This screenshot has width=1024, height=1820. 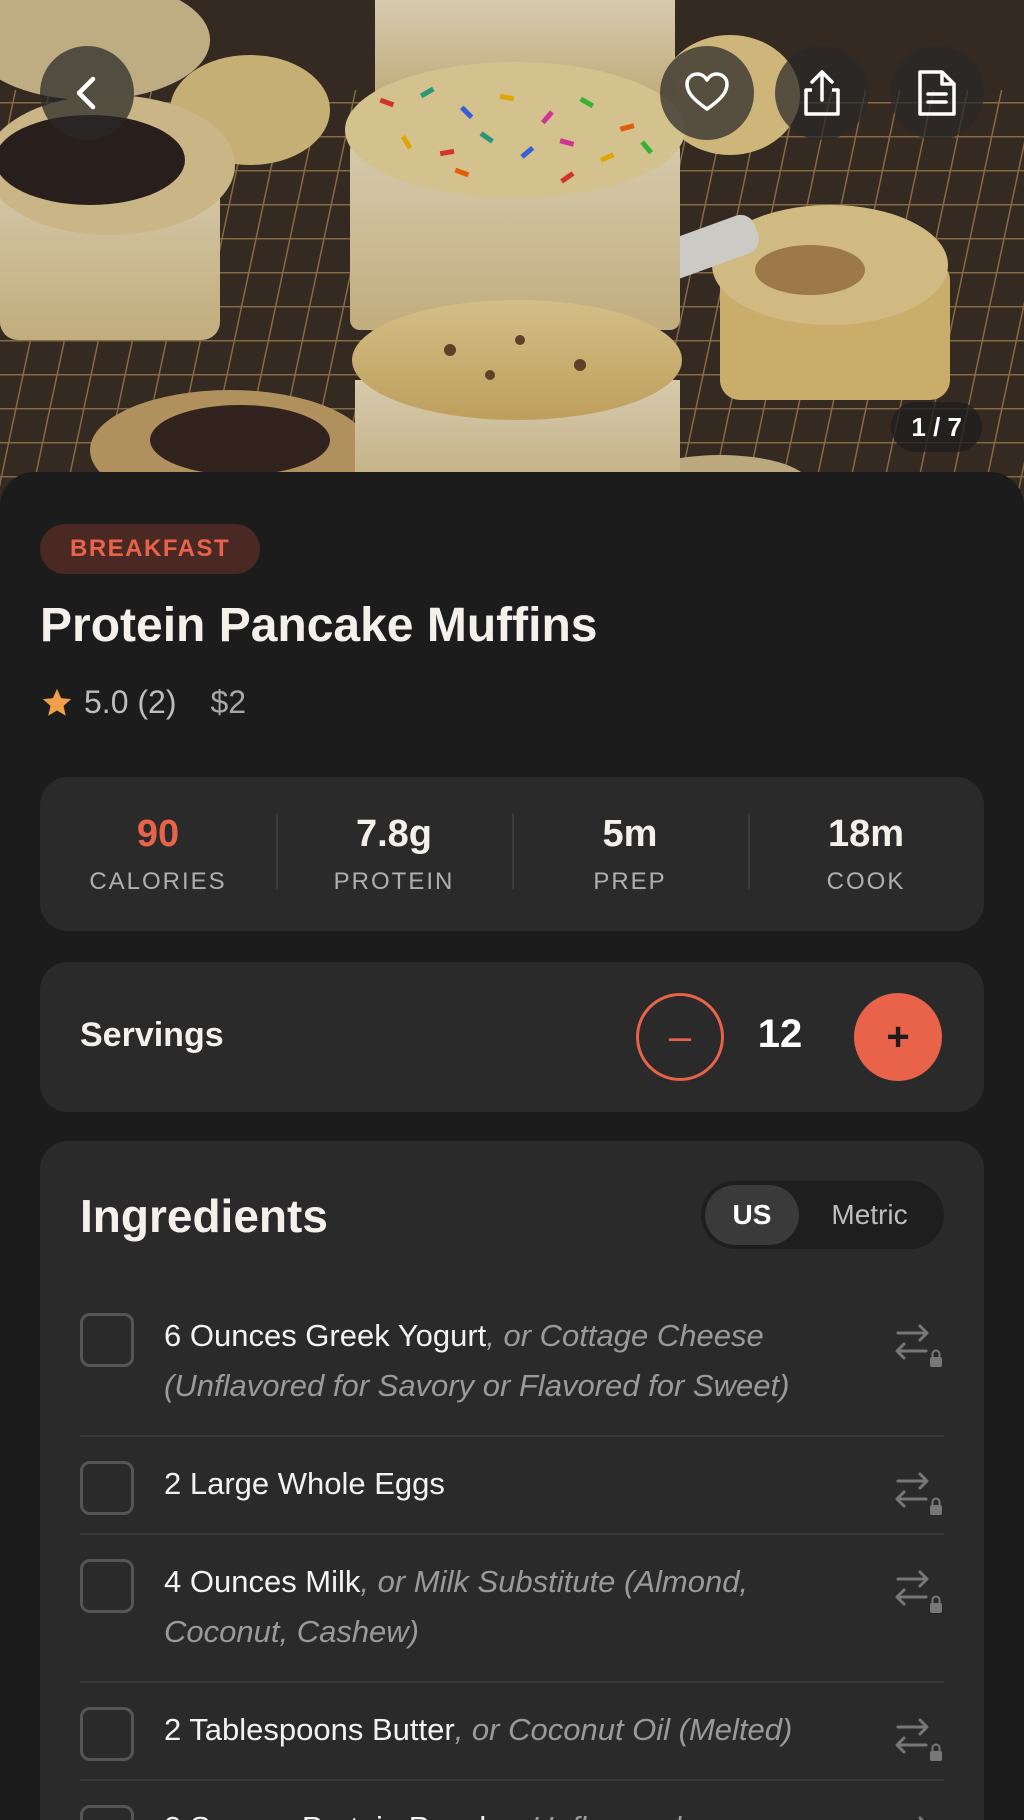 What do you see at coordinates (325, 1335) in the screenshot?
I see `ingredient-main: 6 Ounces Greek Yogurt` at bounding box center [325, 1335].